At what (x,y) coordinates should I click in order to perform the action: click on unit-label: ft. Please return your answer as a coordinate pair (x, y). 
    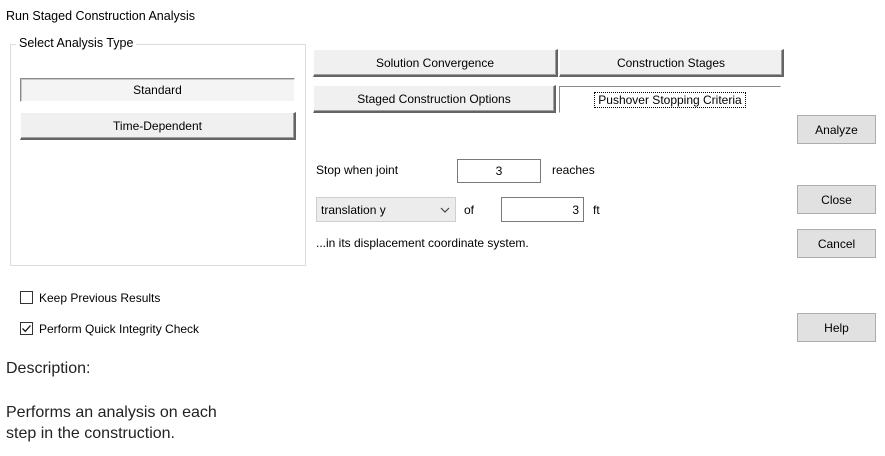
    Looking at the image, I should click on (596, 210).